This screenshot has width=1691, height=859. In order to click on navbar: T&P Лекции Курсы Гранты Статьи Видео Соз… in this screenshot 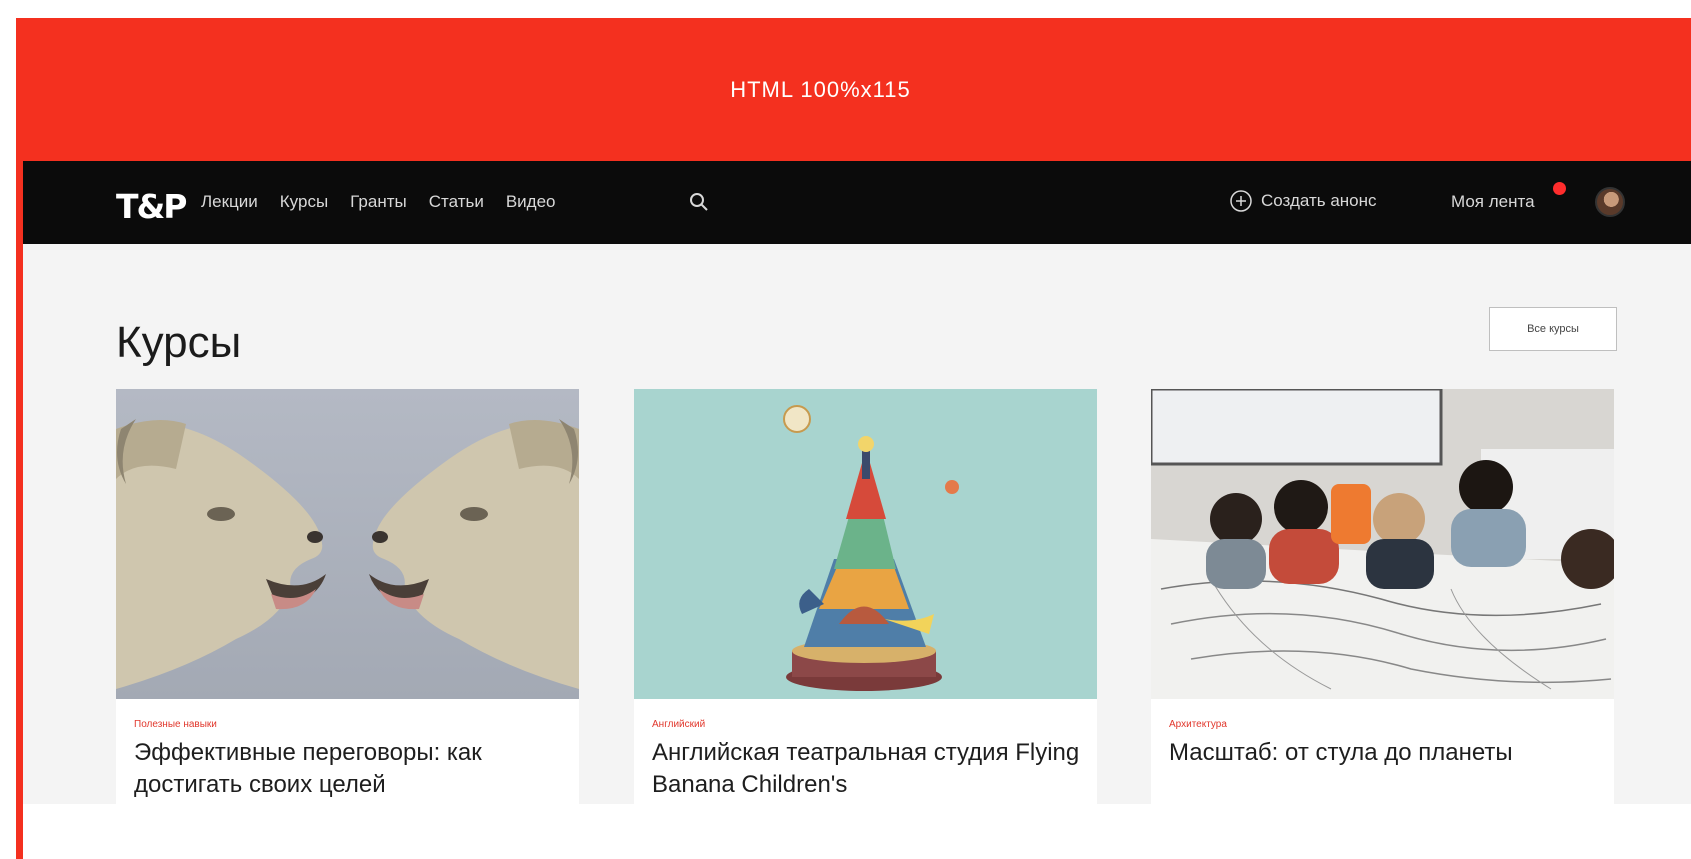, I will do `click(857, 202)`.